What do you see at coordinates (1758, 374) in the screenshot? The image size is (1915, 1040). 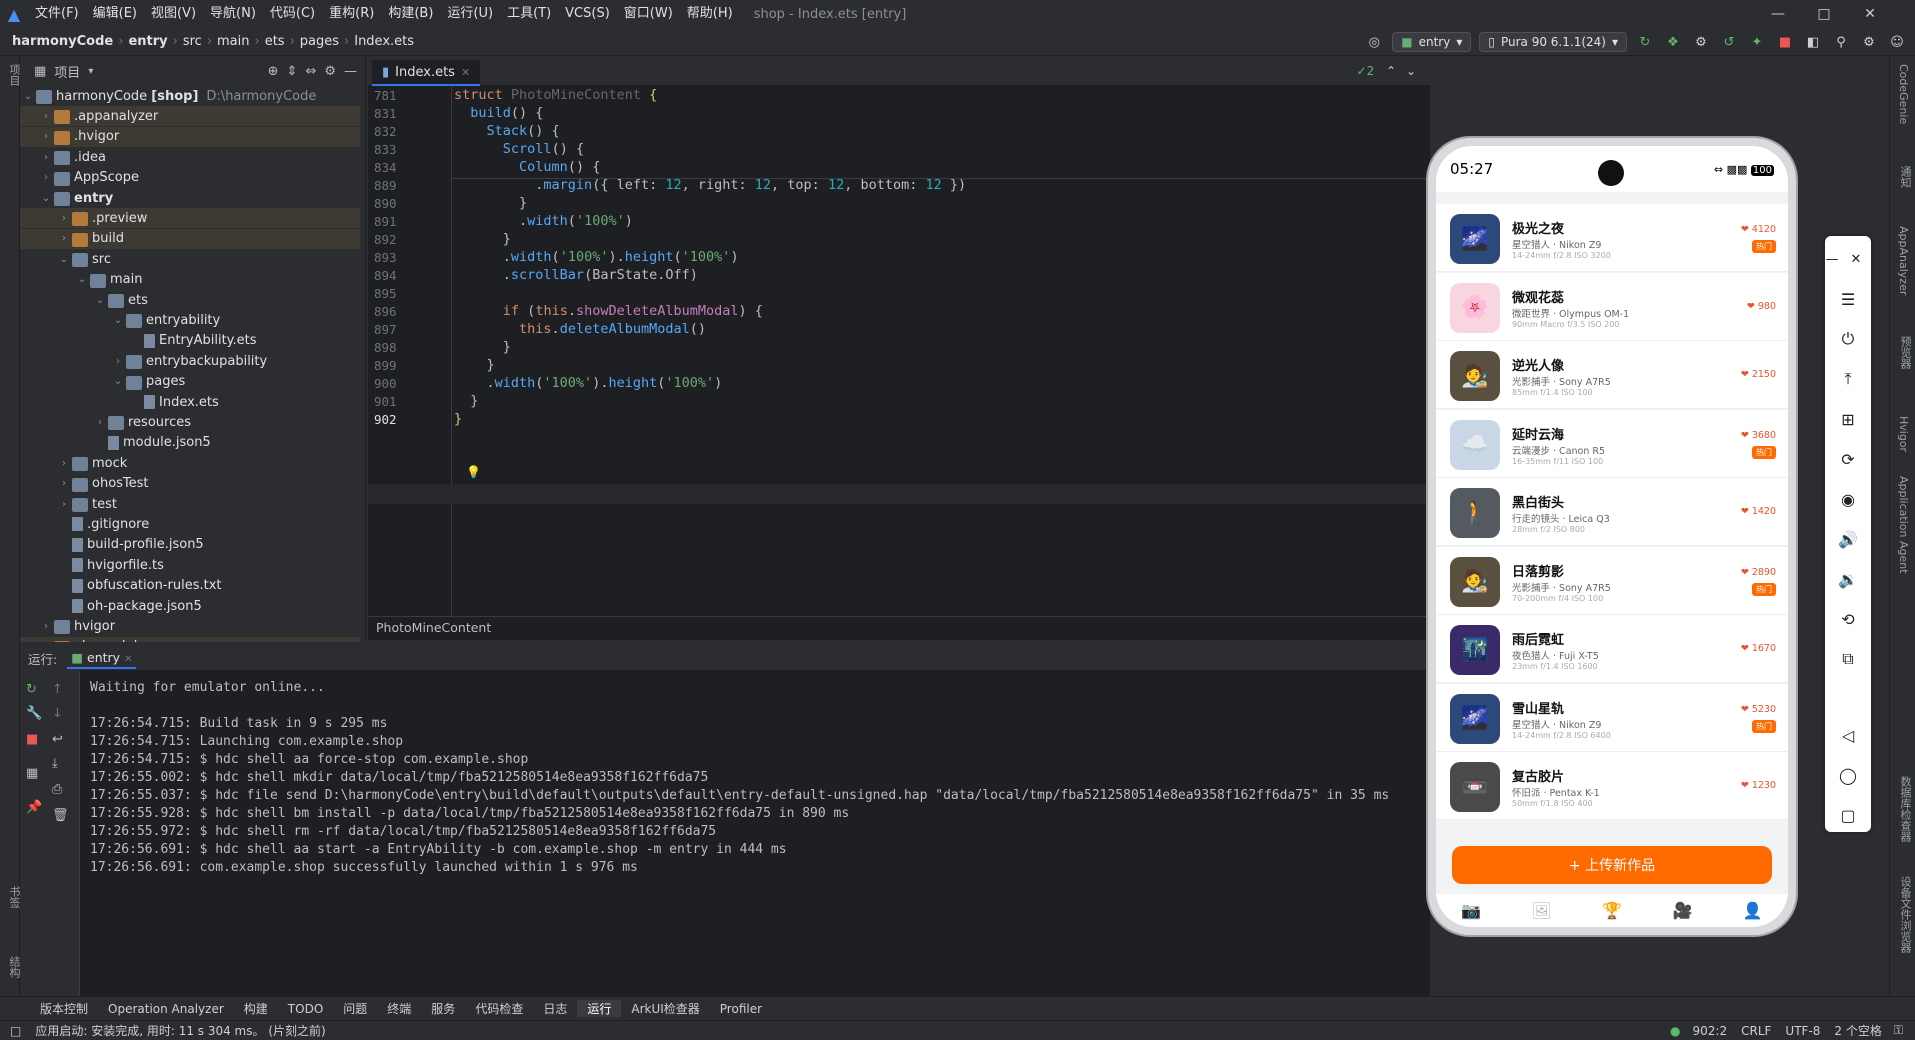 I see `like-count: ❤ 2150` at bounding box center [1758, 374].